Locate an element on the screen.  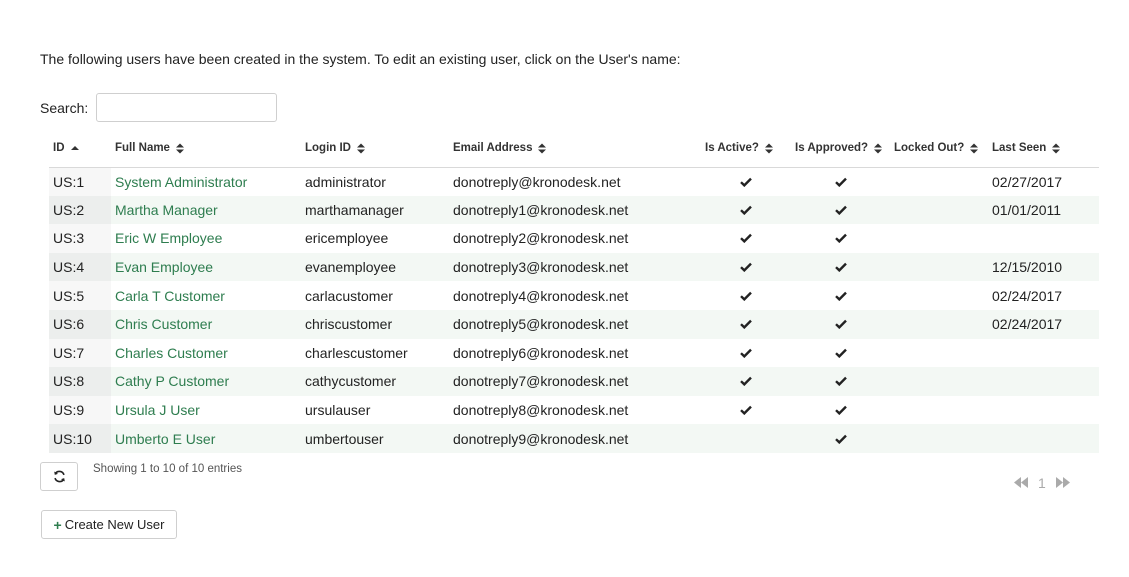
email-address: donotreply7@kronodesk.net is located at coordinates (575, 381).